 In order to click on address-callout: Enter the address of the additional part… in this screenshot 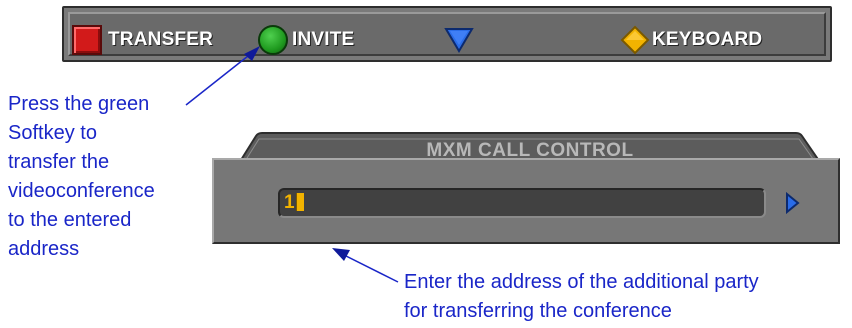, I will do `click(624, 297)`.